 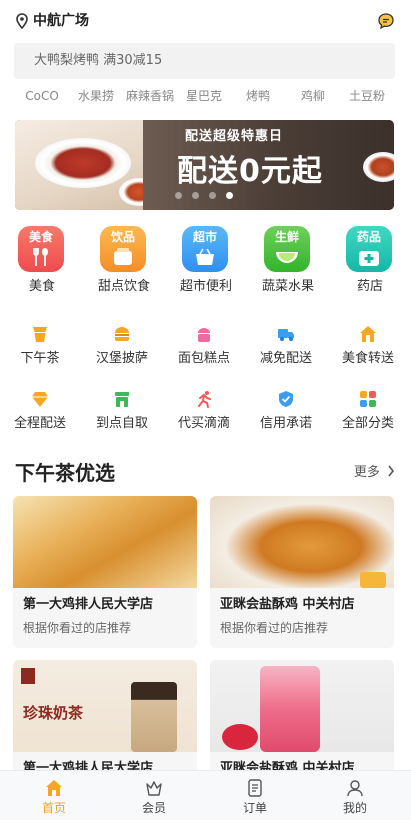 I want to click on tab-home: 首页, so click(x=54, y=795).